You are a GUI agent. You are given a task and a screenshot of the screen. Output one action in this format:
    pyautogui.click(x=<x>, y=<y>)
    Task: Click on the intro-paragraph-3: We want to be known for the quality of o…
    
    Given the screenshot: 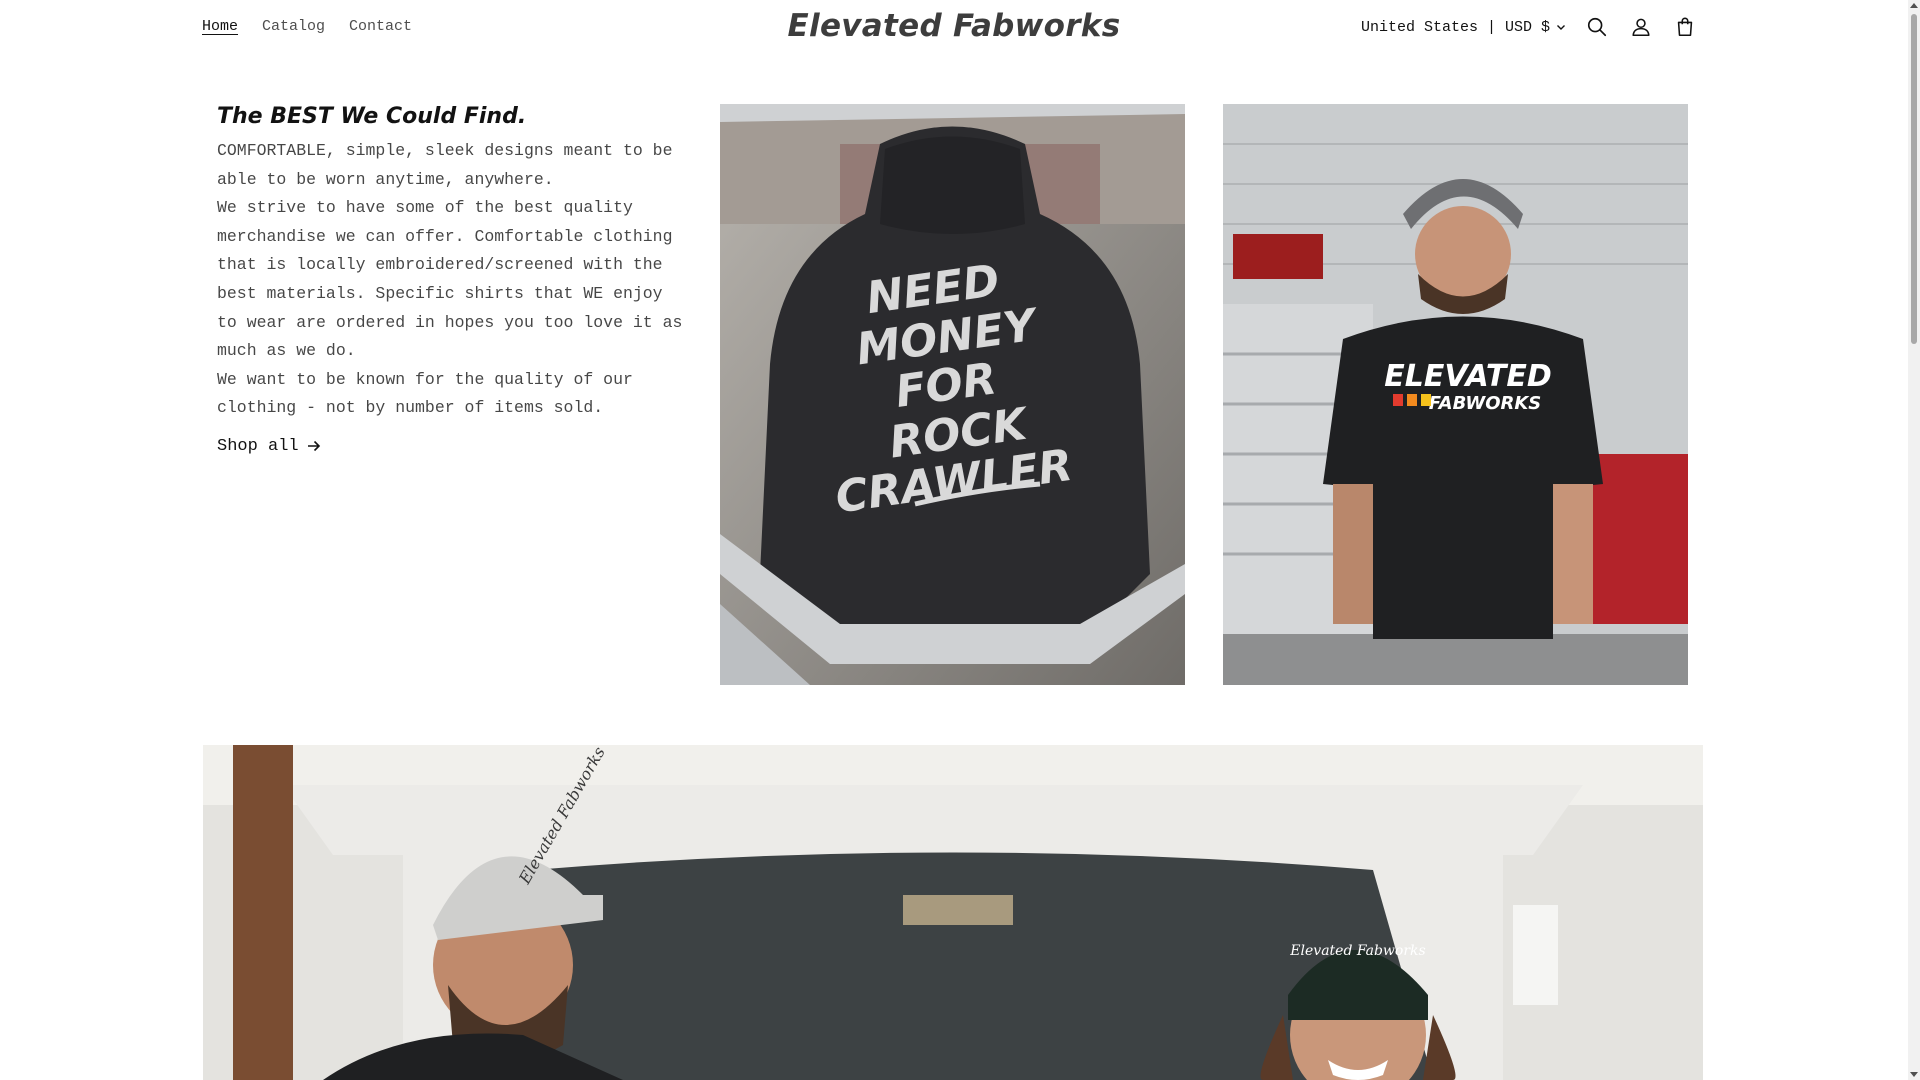 What is the action you would take?
    pyautogui.click(x=425, y=393)
    